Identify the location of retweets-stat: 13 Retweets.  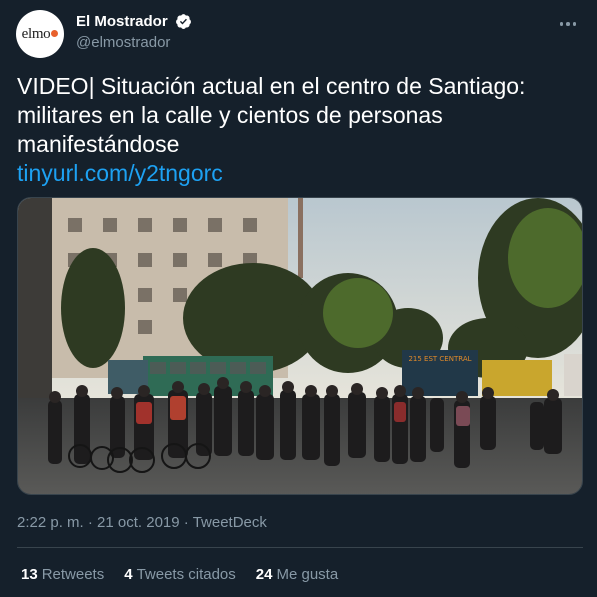
(62, 574).